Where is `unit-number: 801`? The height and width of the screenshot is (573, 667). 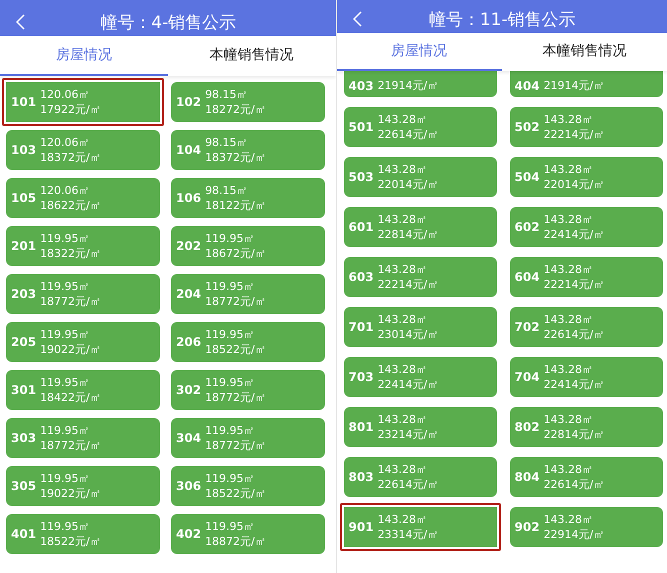
unit-number: 801 is located at coordinates (361, 427).